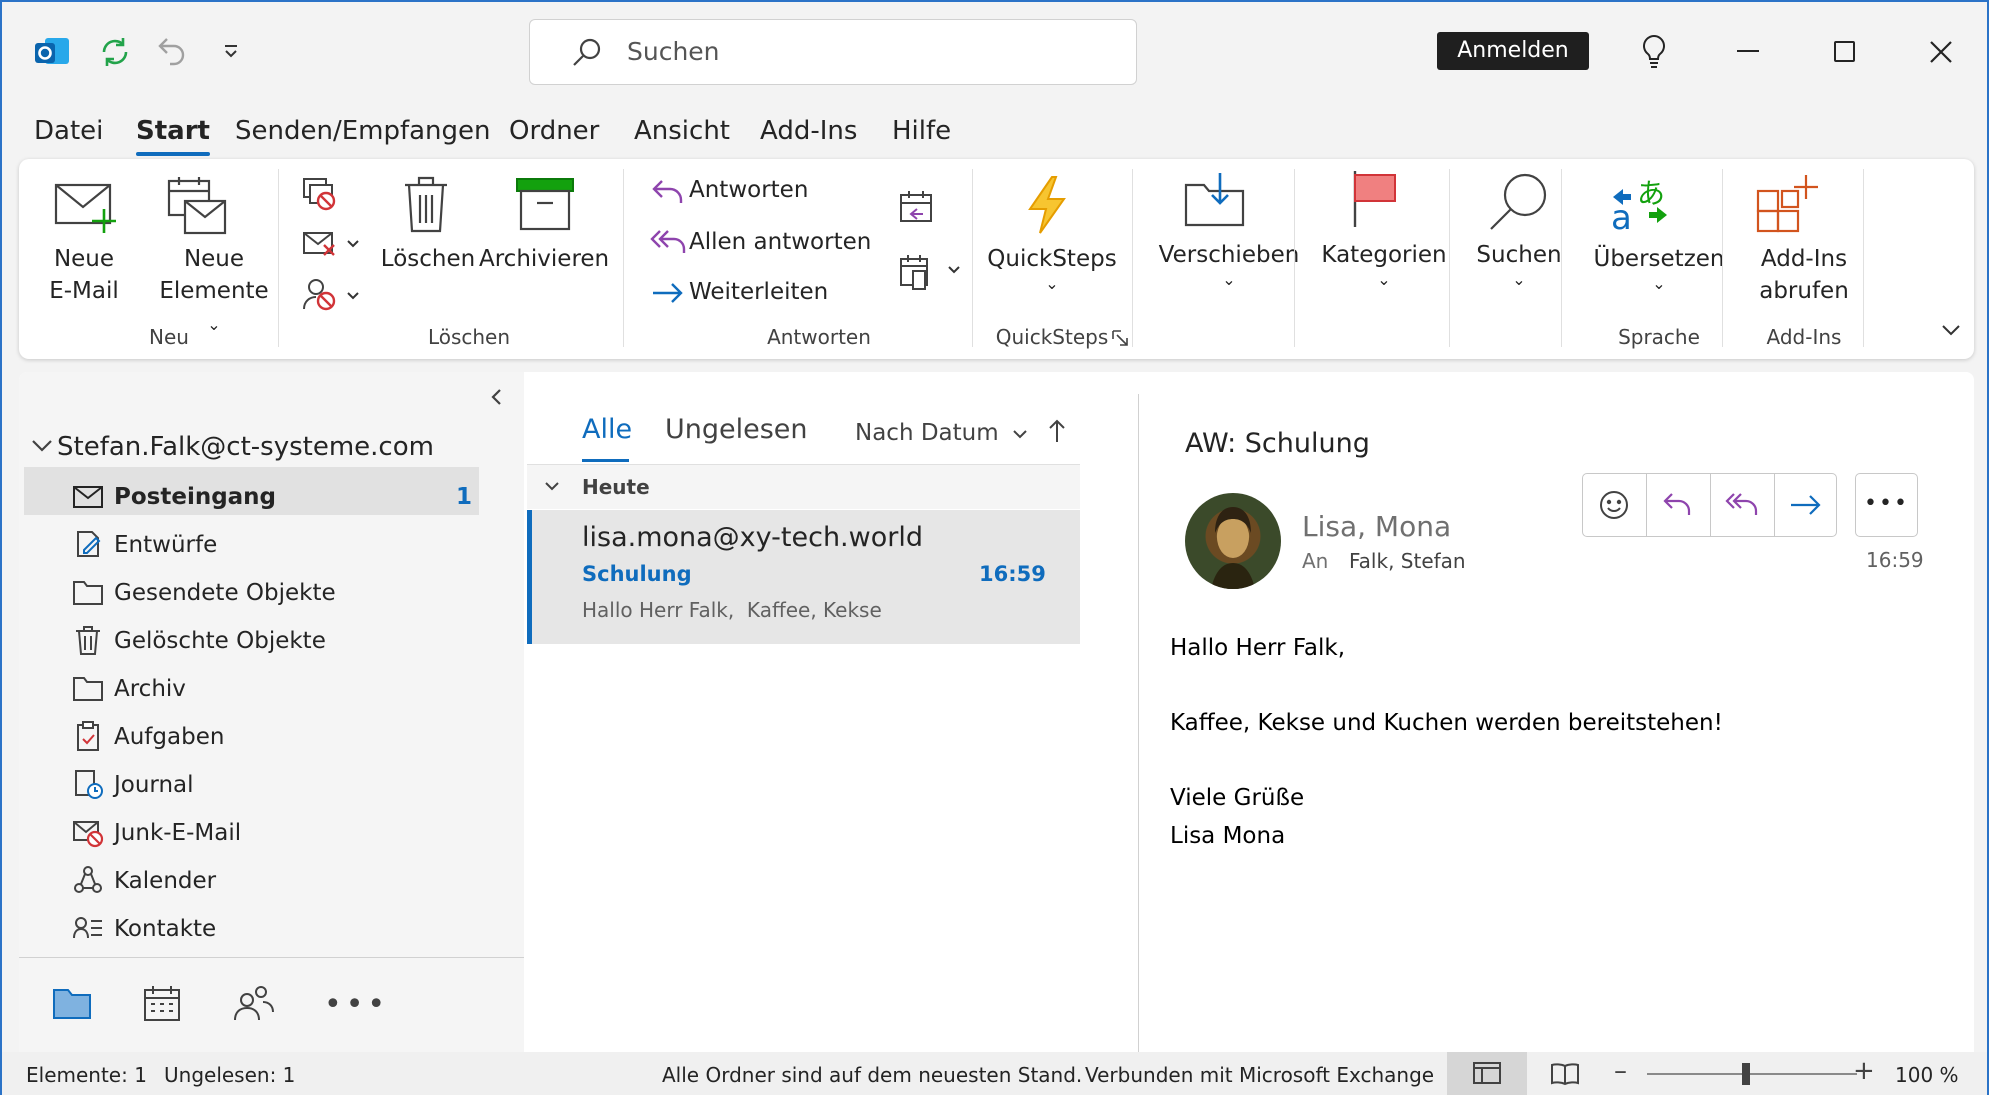  What do you see at coordinates (231, 51) in the screenshot?
I see `quick-access-dropdown-icon` at bounding box center [231, 51].